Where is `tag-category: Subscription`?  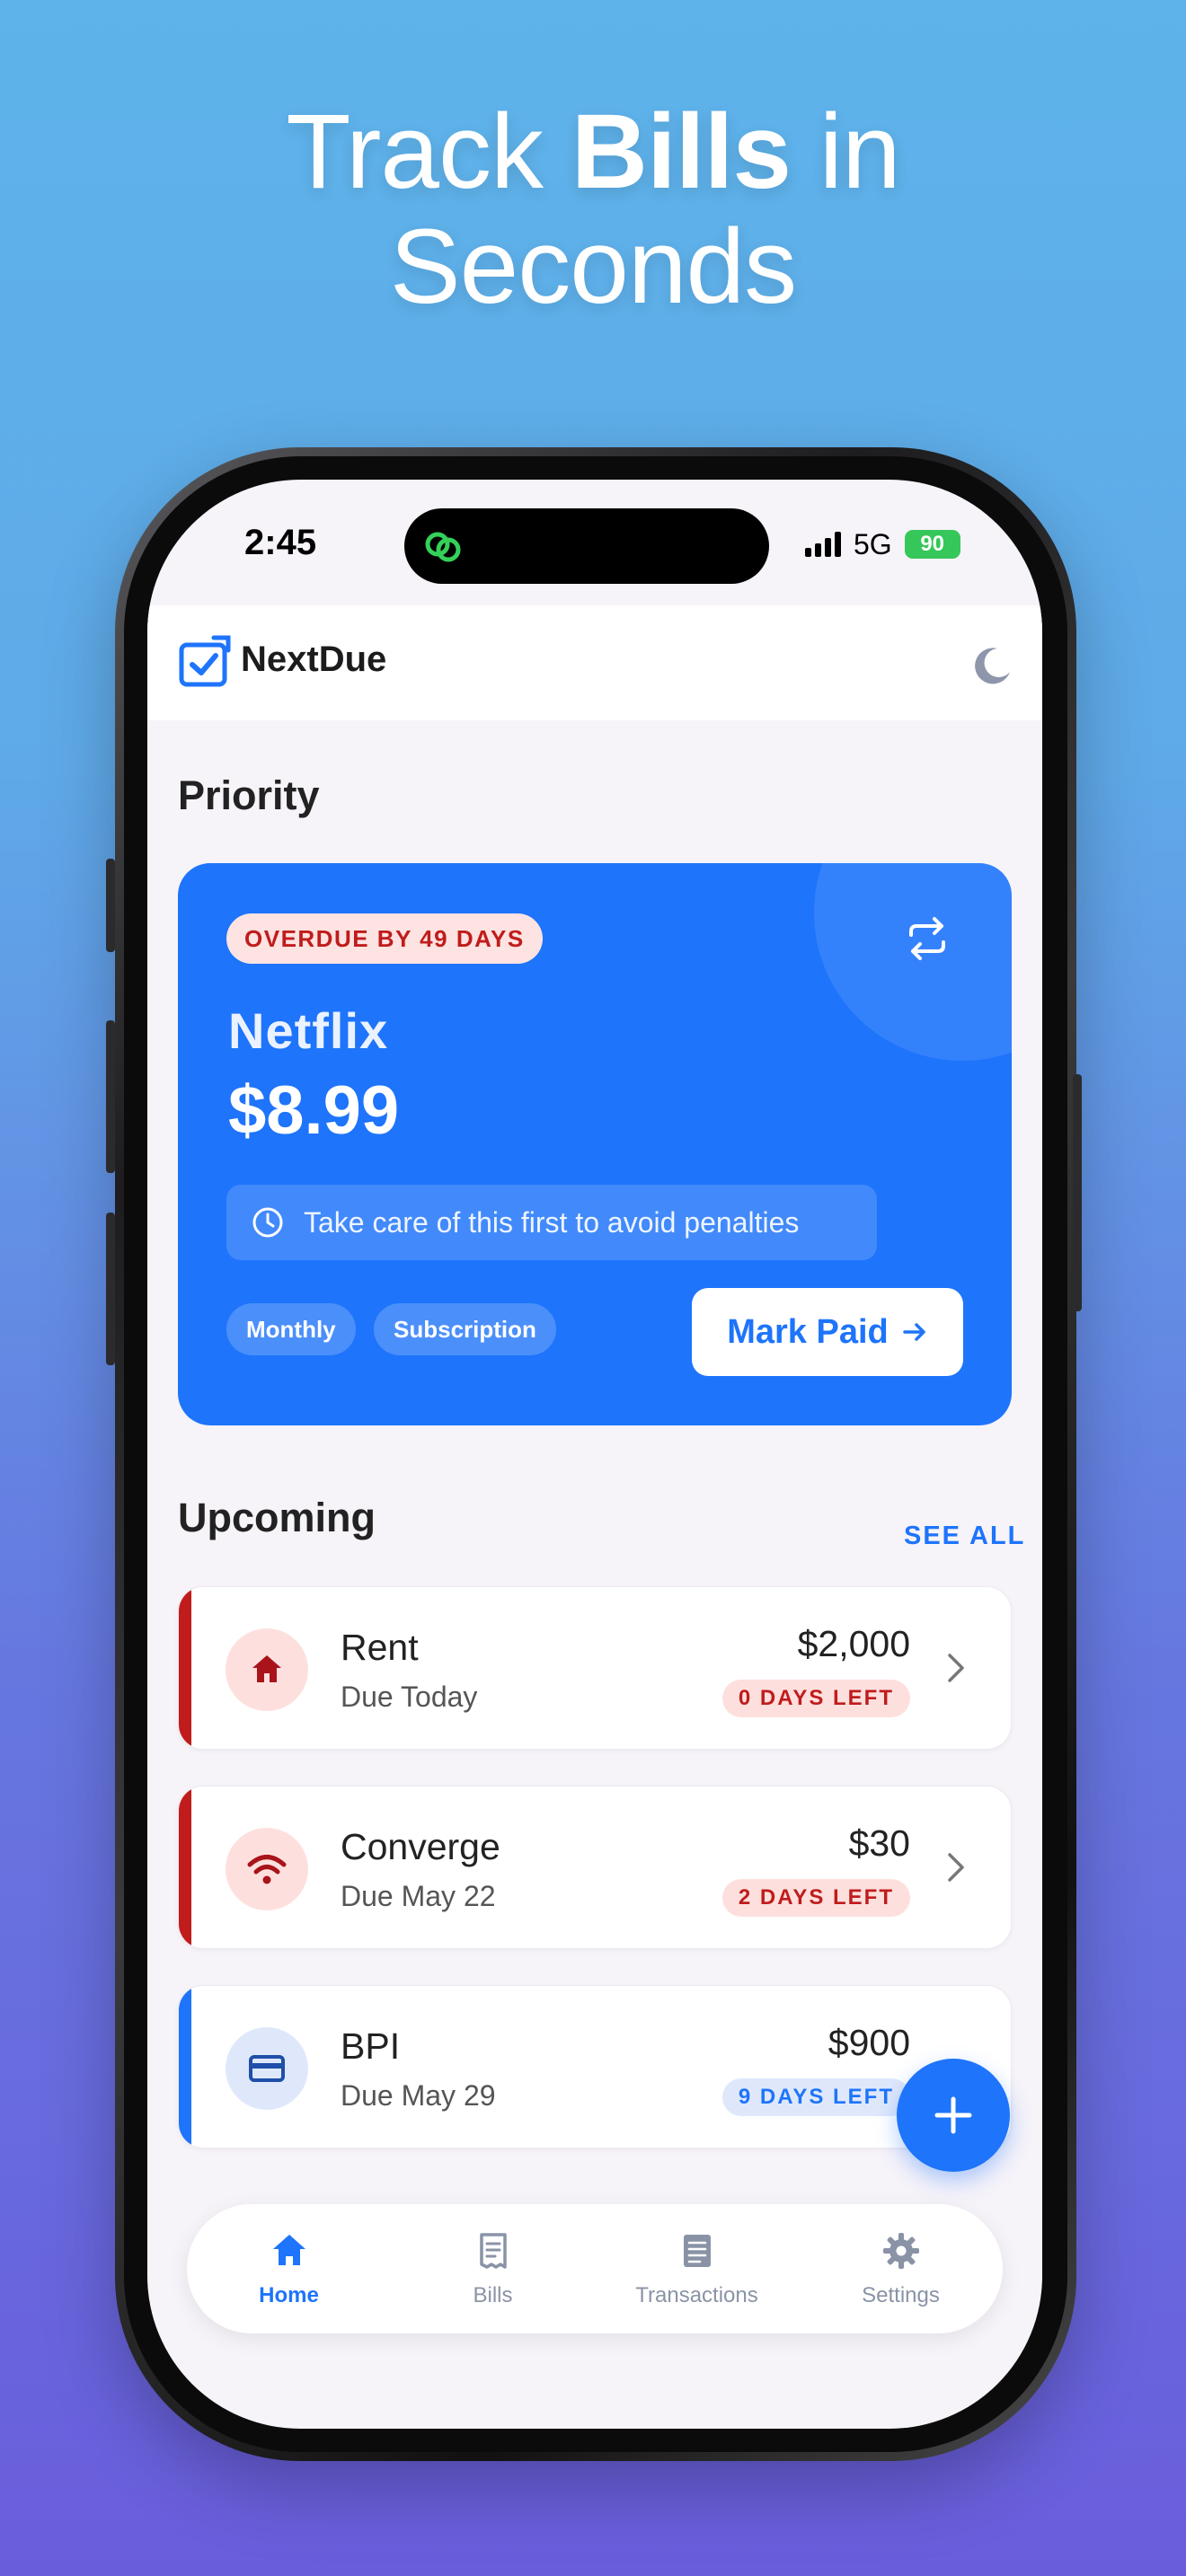 tag-category: Subscription is located at coordinates (465, 1329).